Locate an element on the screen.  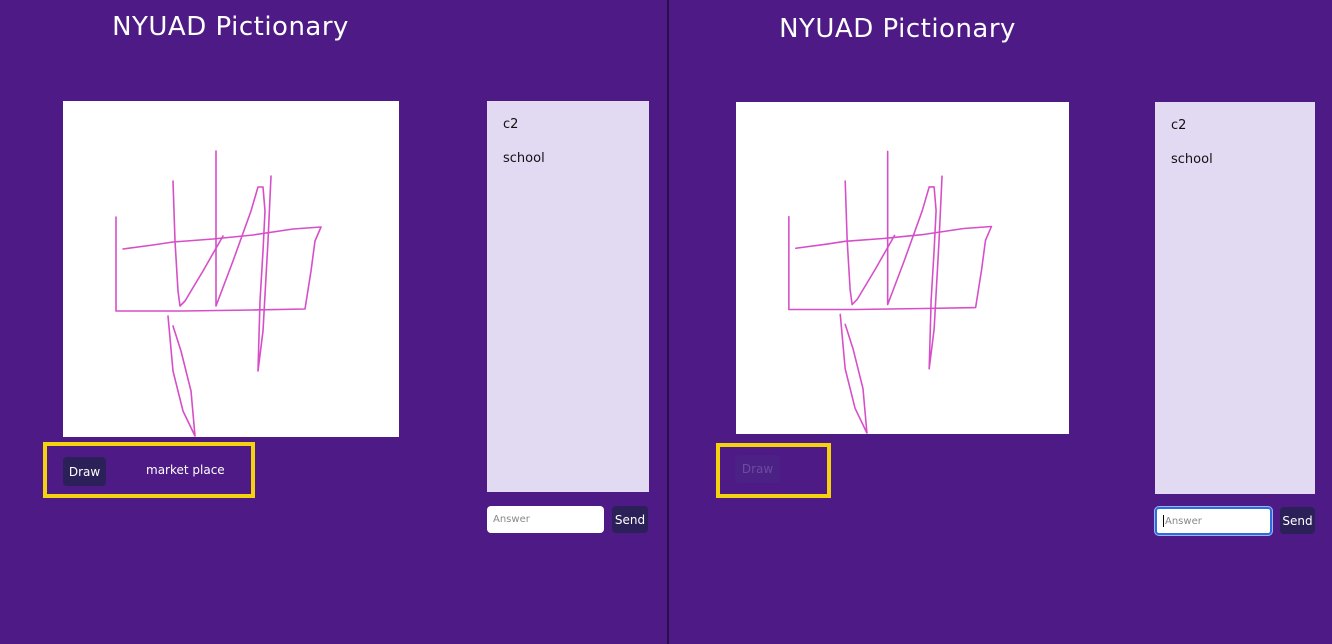
text-caret is located at coordinates (1163, 521).